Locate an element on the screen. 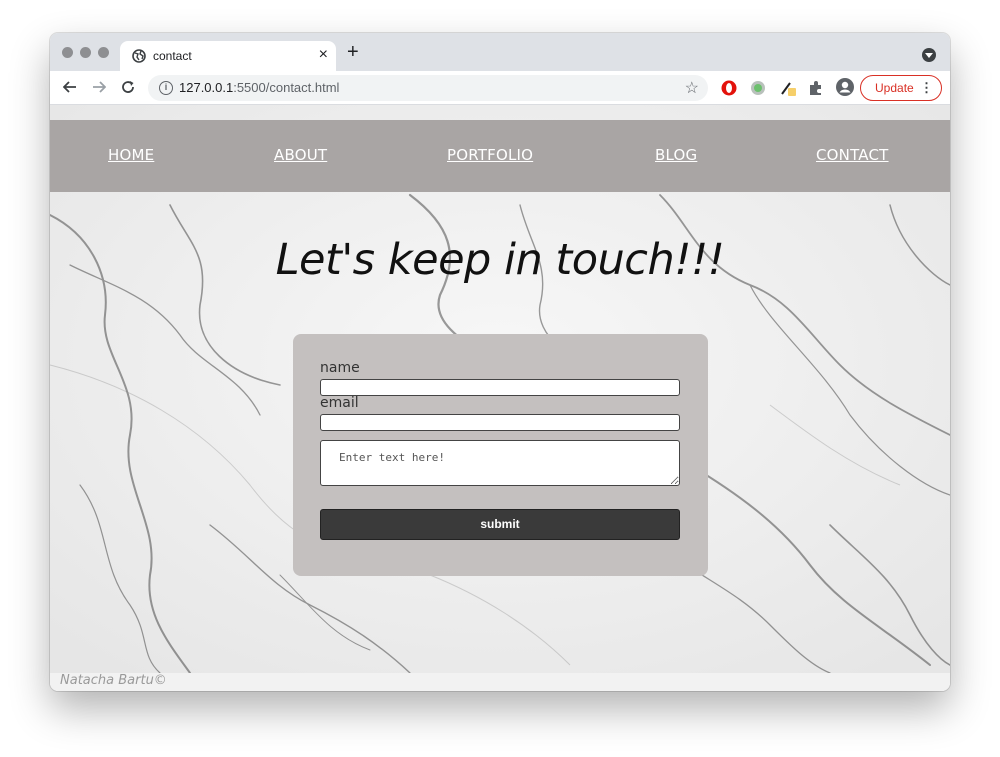 This screenshot has width=1000, height=757. opera-extension-icon is located at coordinates (729, 88).